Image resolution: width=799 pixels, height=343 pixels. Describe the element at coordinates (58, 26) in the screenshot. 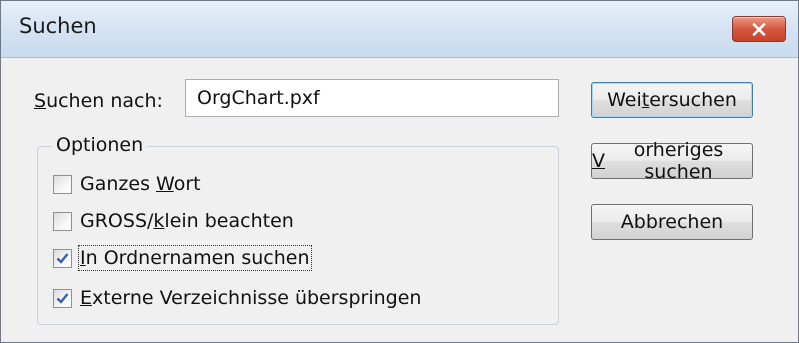

I see `dialog-title: Suchen` at that location.